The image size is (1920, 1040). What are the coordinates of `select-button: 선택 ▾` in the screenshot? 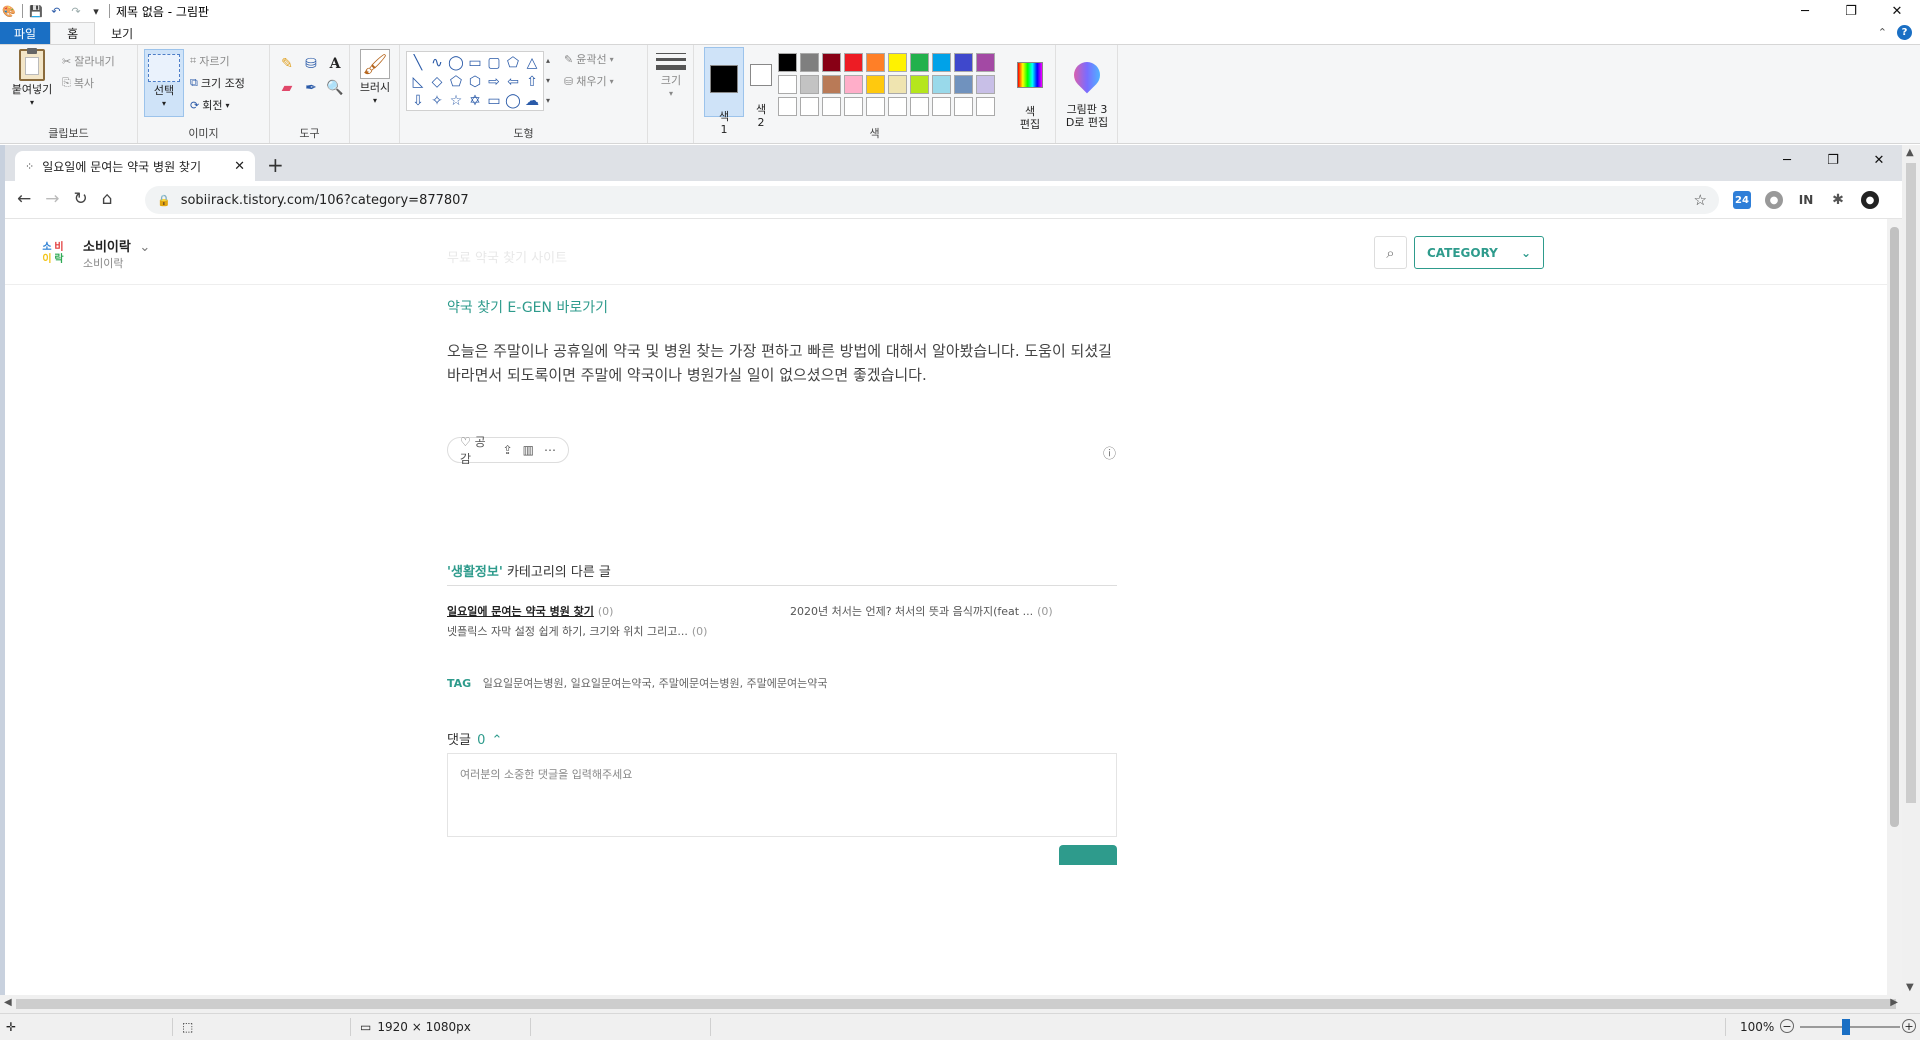 It's located at (164, 83).